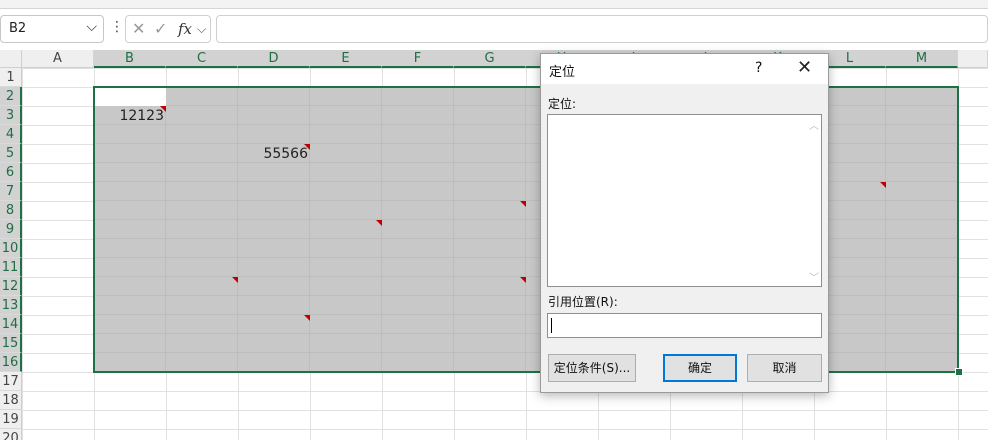 Image resolution: width=988 pixels, height=440 pixels. Describe the element at coordinates (273, 154) in the screenshot. I see `cell-d5: 55566` at that location.